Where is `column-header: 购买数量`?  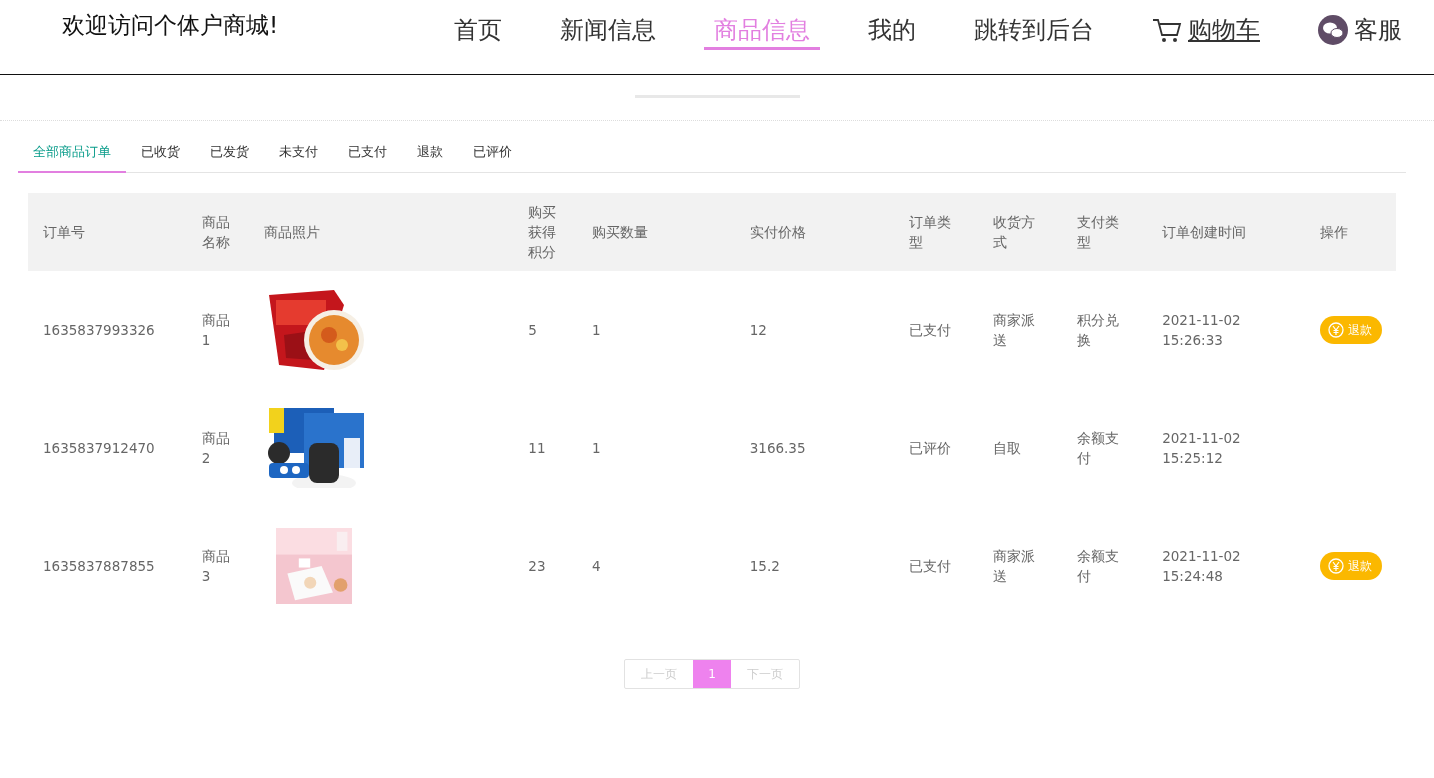
column-header: 购买数量 is located at coordinates (620, 232).